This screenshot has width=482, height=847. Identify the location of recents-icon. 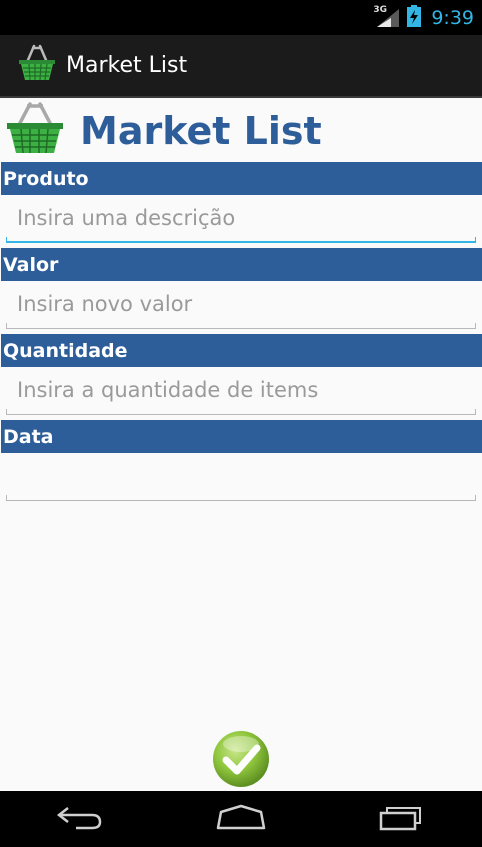
(402, 819).